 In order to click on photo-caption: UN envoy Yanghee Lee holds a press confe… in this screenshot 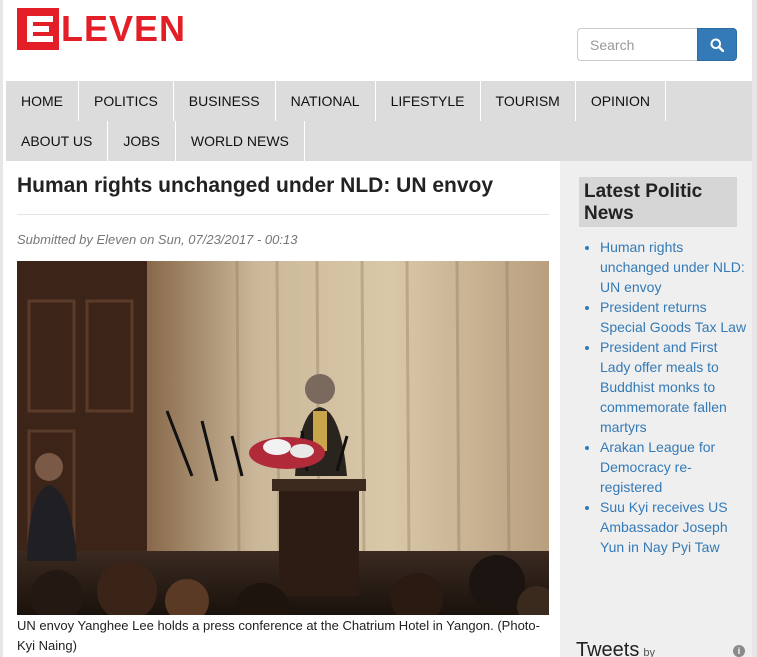, I will do `click(278, 635)`.